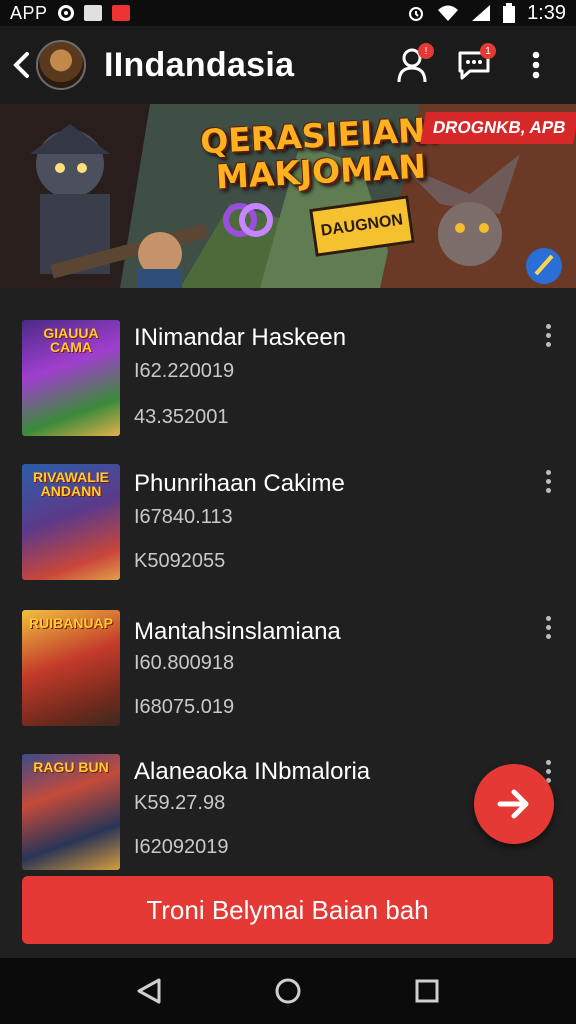  Describe the element at coordinates (71, 340) in the screenshot. I see `thumbnail-text: GIAUUA CAMA` at that location.